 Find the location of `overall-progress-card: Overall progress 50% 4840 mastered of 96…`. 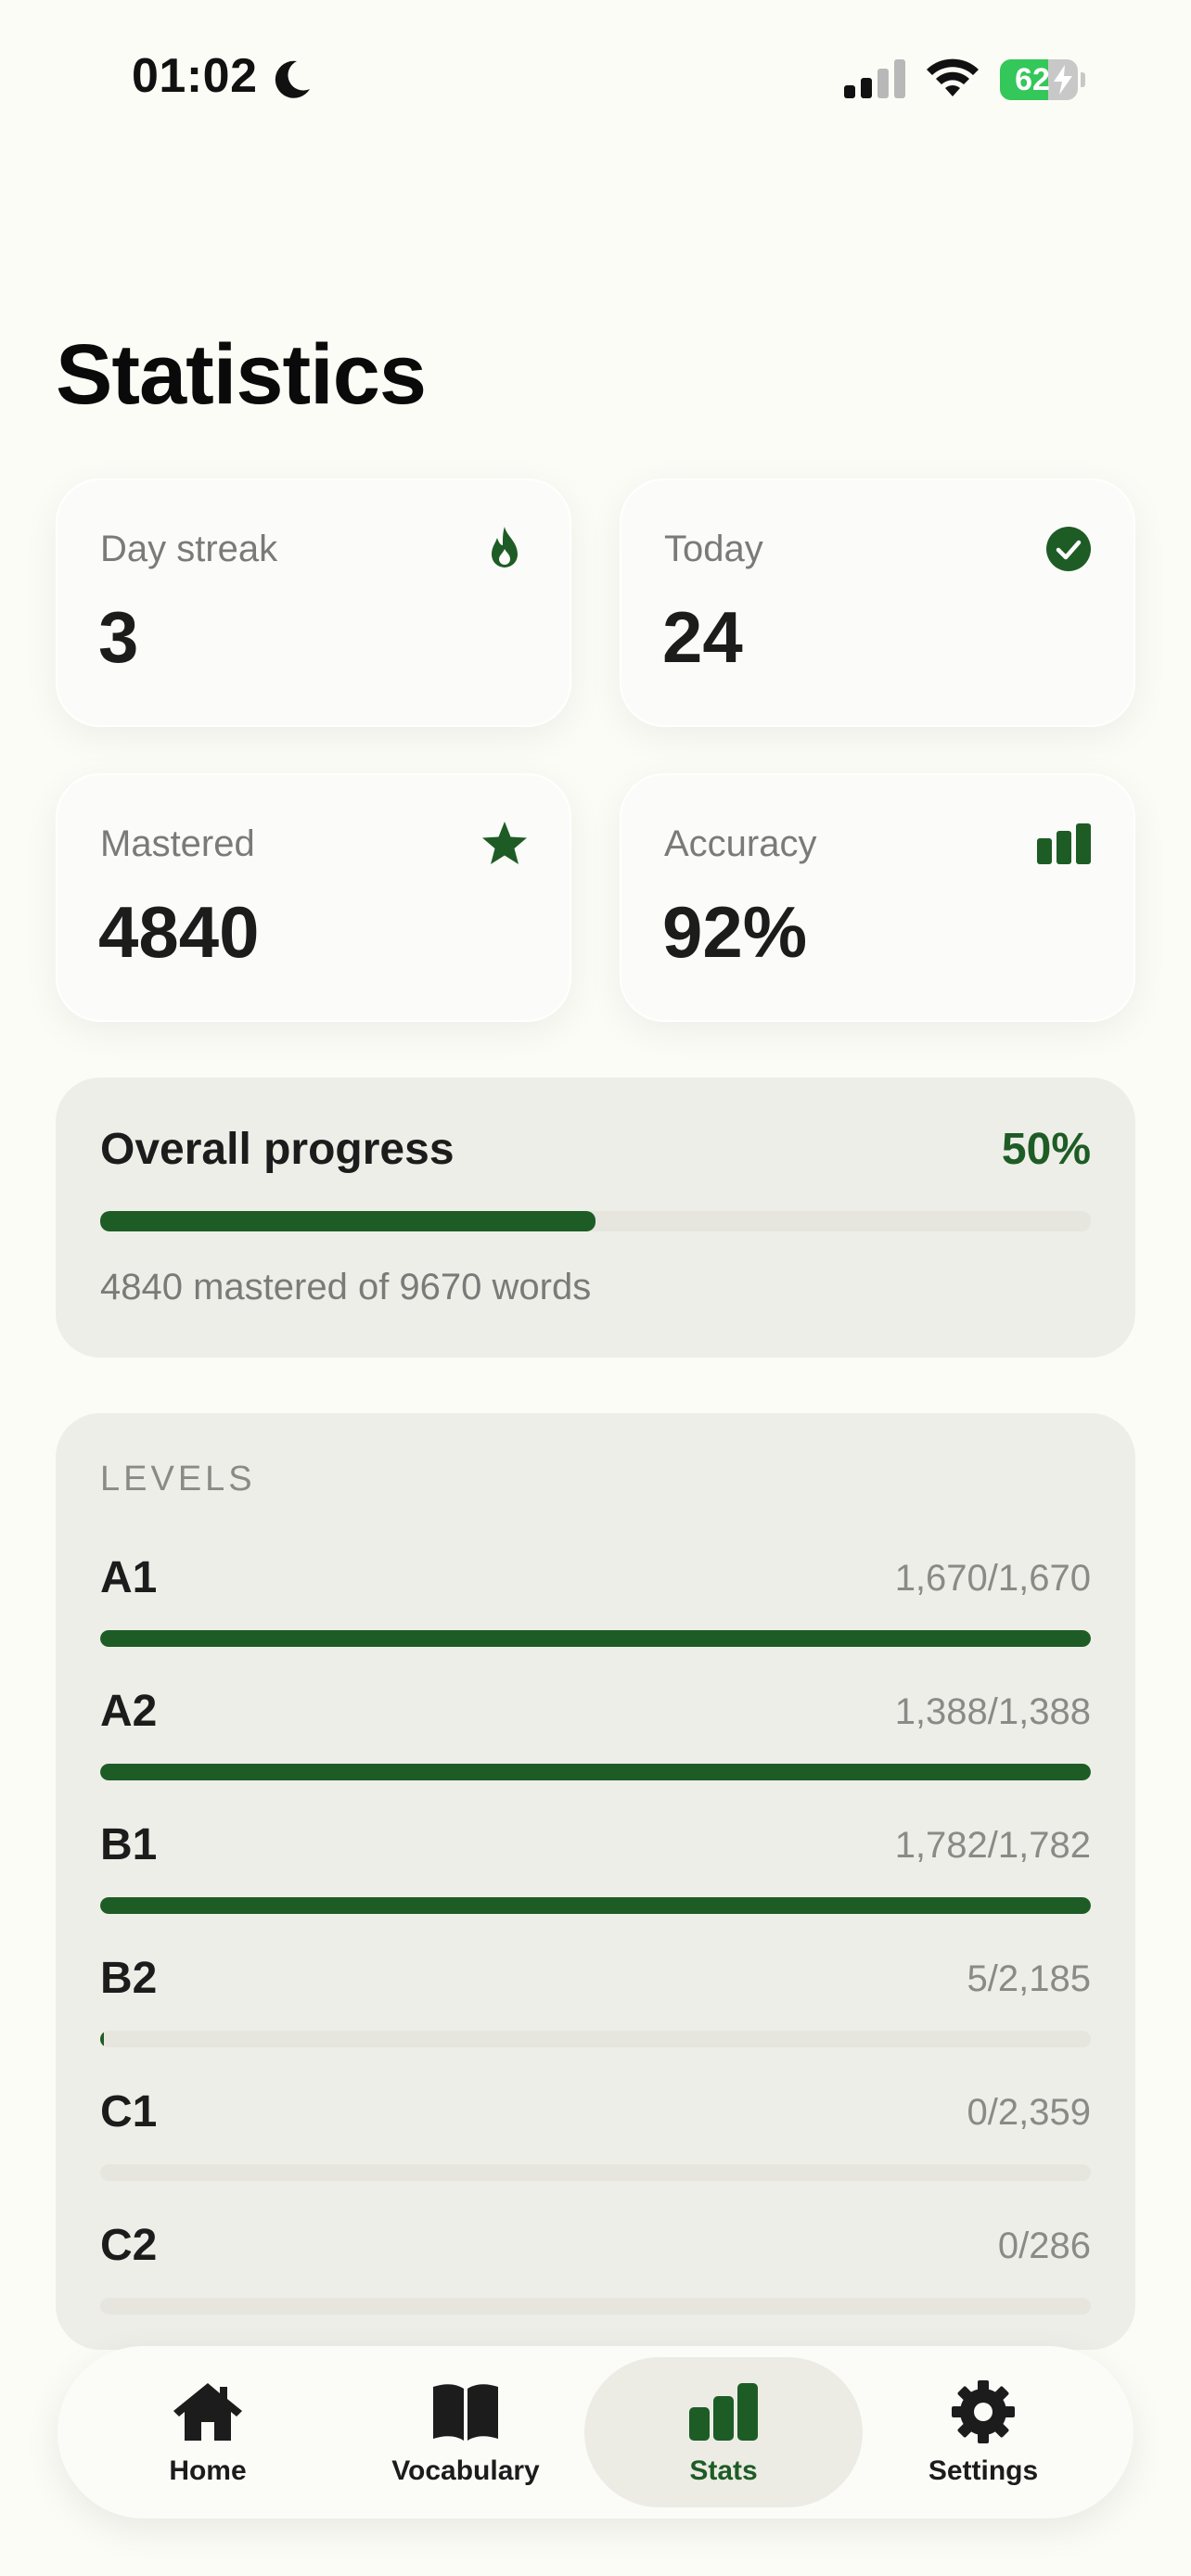

overall-progress-card: Overall progress 50% 4840 mastered of 96… is located at coordinates (595, 1218).